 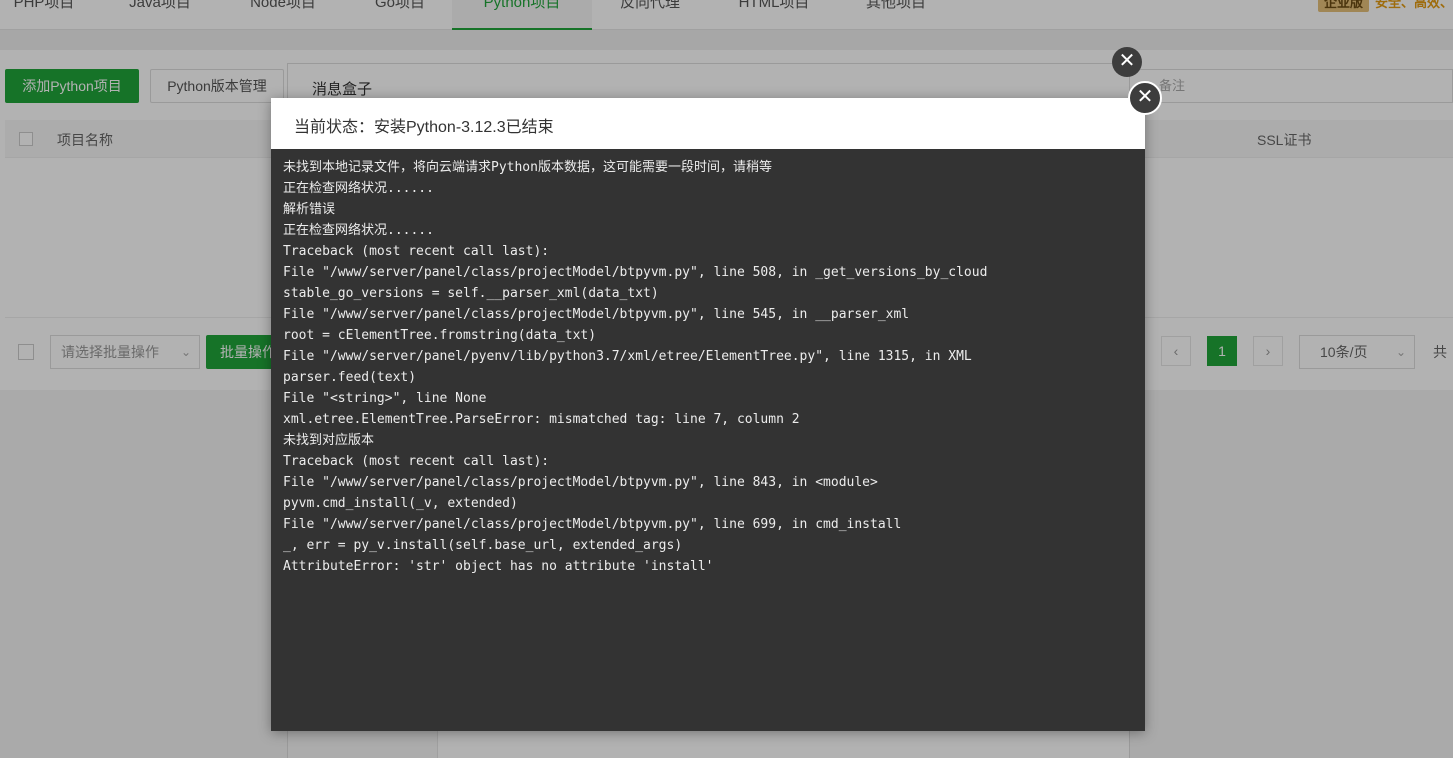 I want to click on log-line: root = cElementTree.fromstring(data_txt), so click(x=440, y=335).